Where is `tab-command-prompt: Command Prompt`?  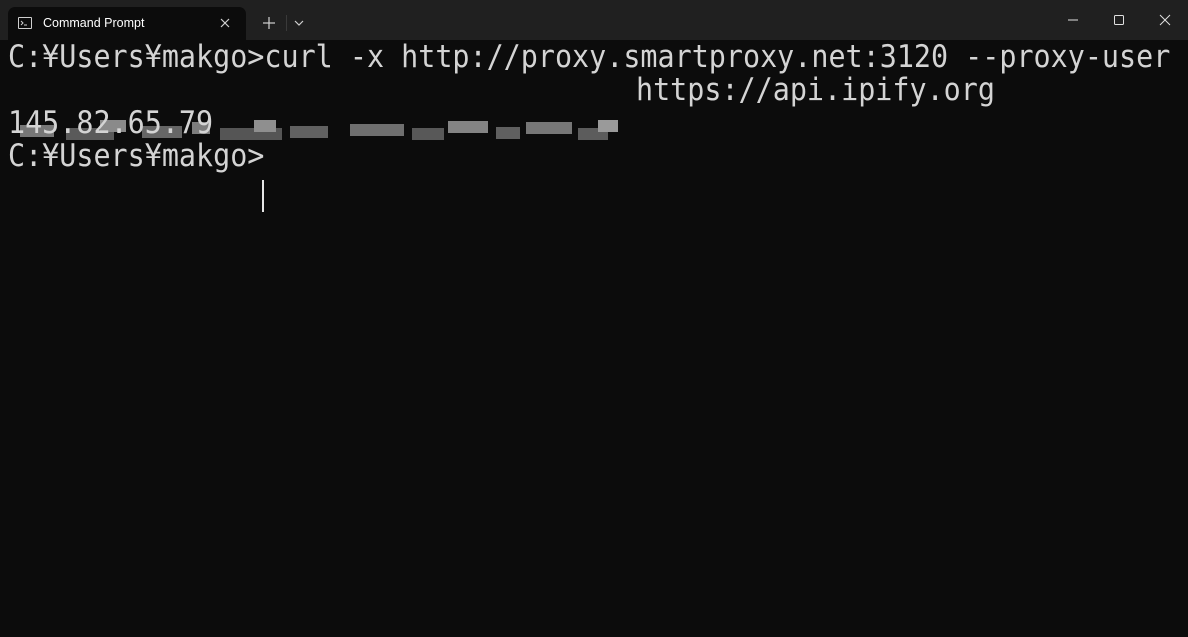
tab-command-prompt: Command Prompt is located at coordinates (127, 23).